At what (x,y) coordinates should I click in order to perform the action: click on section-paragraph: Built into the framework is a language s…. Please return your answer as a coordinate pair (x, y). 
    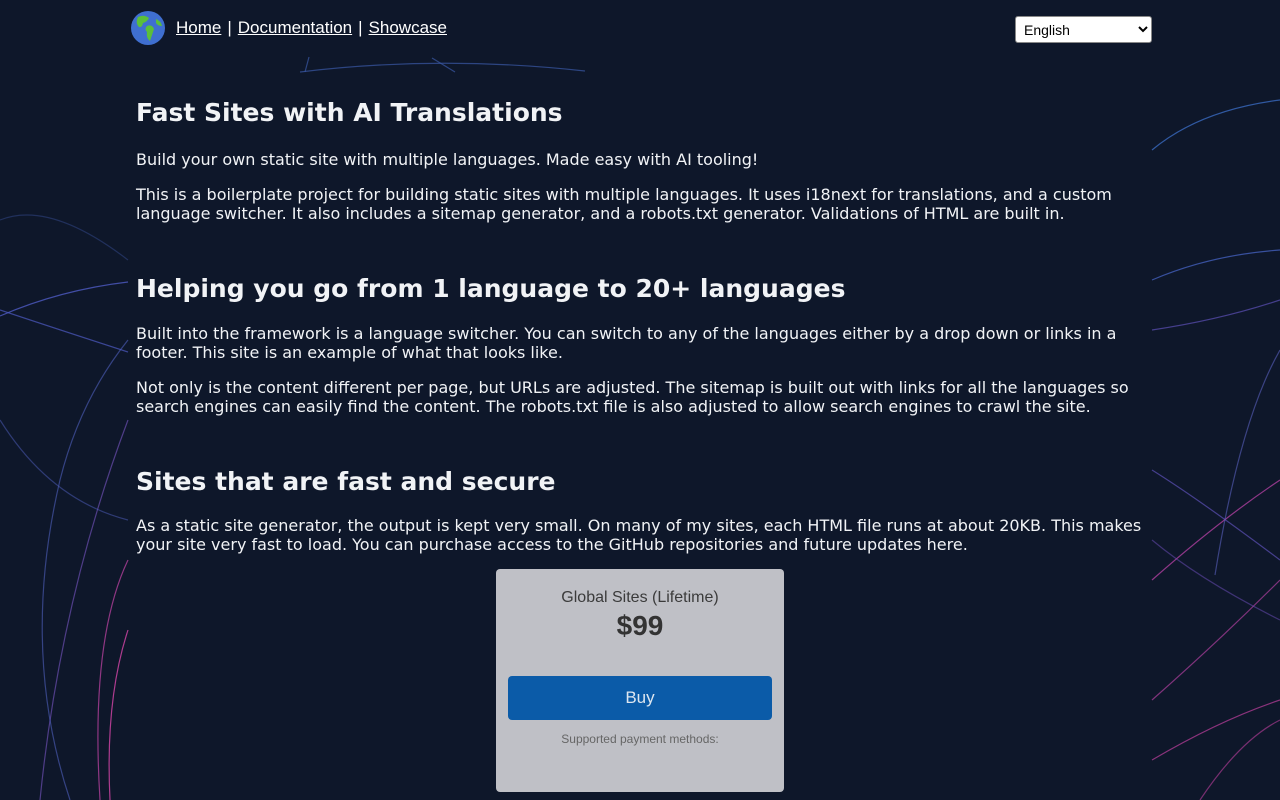
    Looking at the image, I should click on (626, 343).